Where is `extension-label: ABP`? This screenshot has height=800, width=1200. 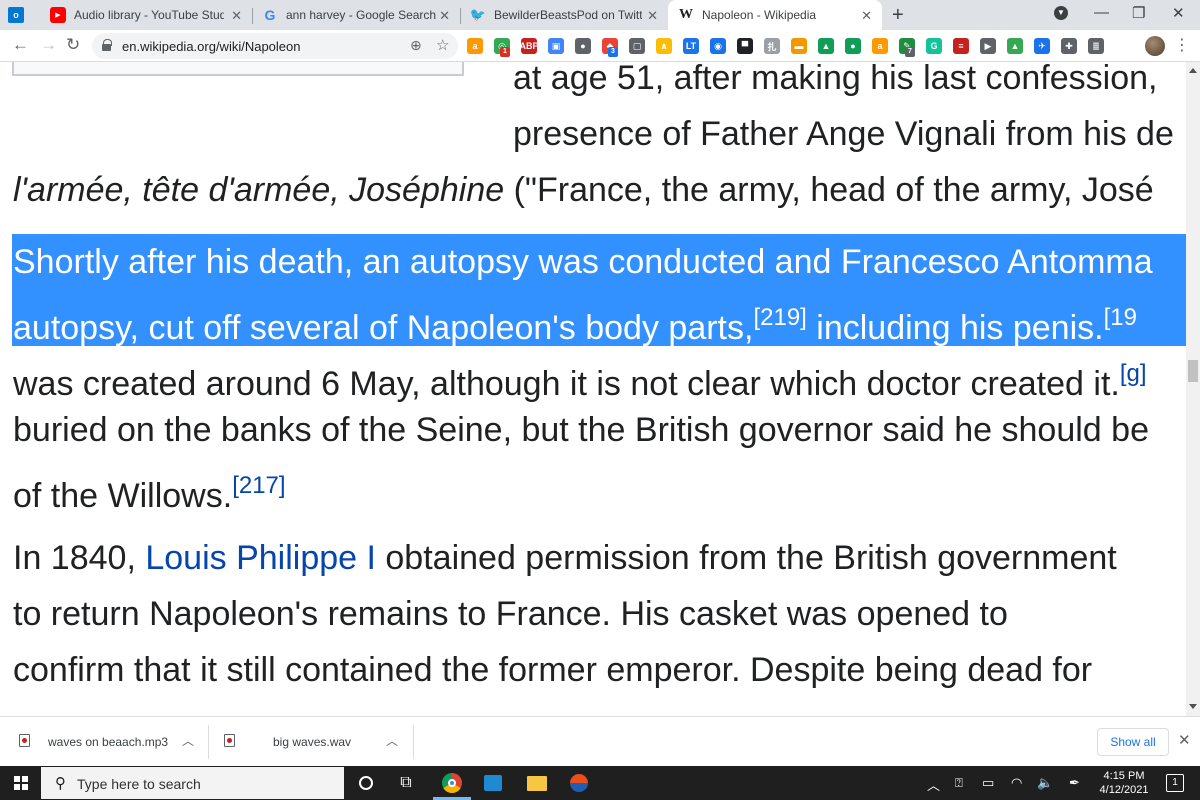
extension-label: ABP is located at coordinates (529, 46).